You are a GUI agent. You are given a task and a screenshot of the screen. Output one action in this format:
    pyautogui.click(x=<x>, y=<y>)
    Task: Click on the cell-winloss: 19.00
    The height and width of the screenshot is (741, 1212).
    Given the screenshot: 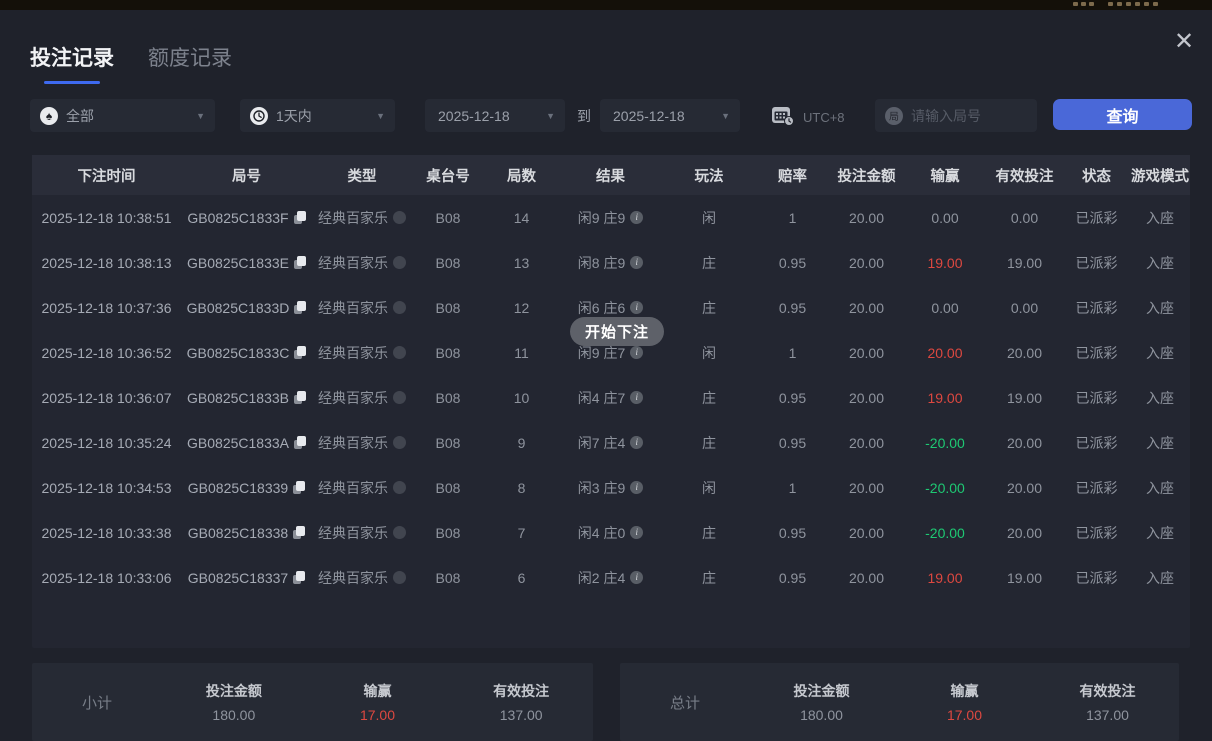 What is the action you would take?
    pyautogui.click(x=945, y=263)
    